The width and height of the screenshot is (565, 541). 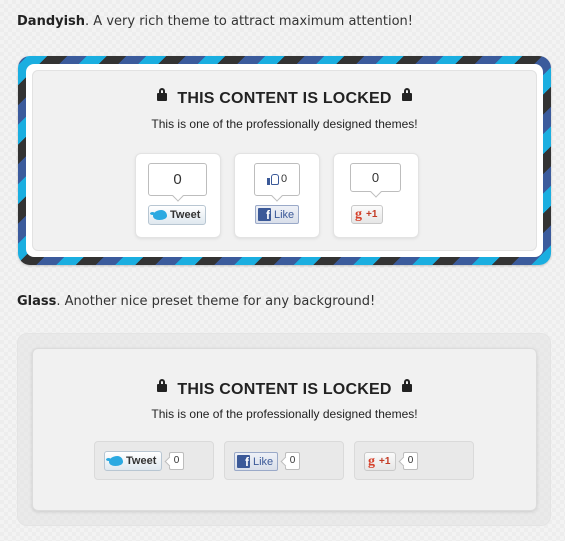 I want to click on thumbs-up-icon, so click(x=272, y=179).